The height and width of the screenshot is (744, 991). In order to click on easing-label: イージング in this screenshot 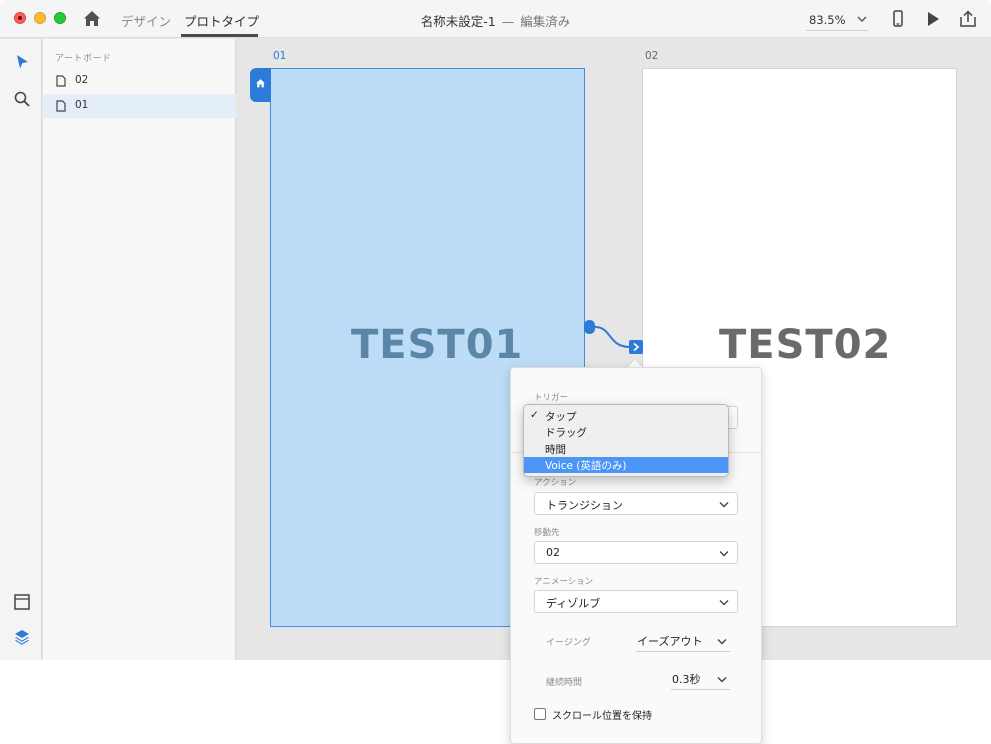, I will do `click(568, 643)`.